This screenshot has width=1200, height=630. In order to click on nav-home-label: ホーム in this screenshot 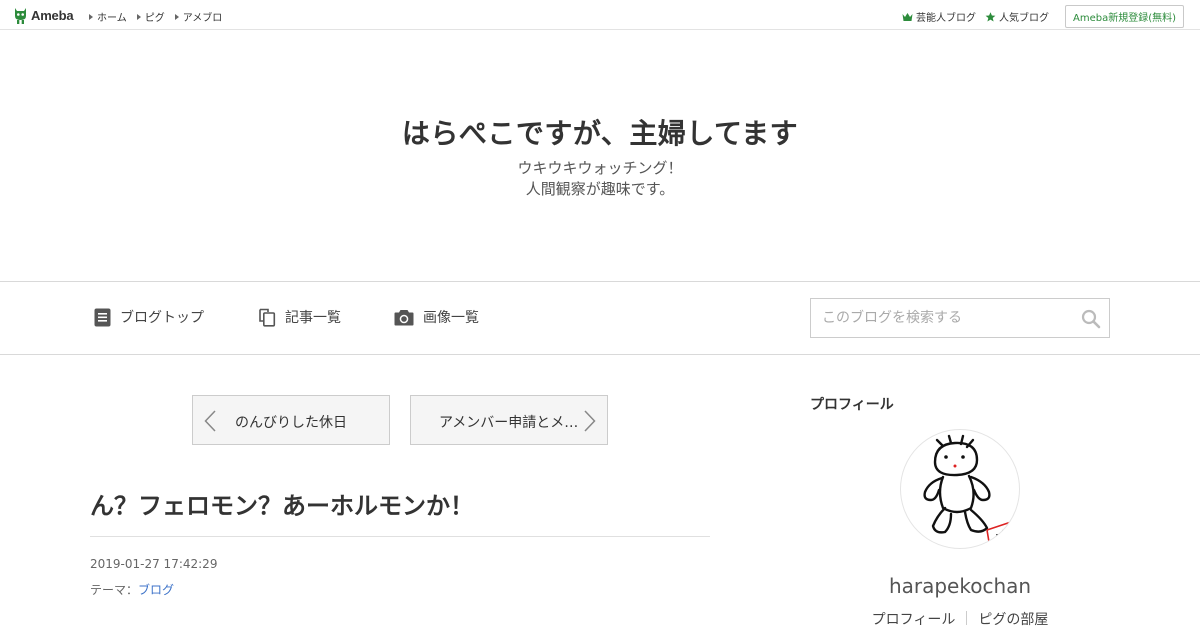, I will do `click(112, 18)`.